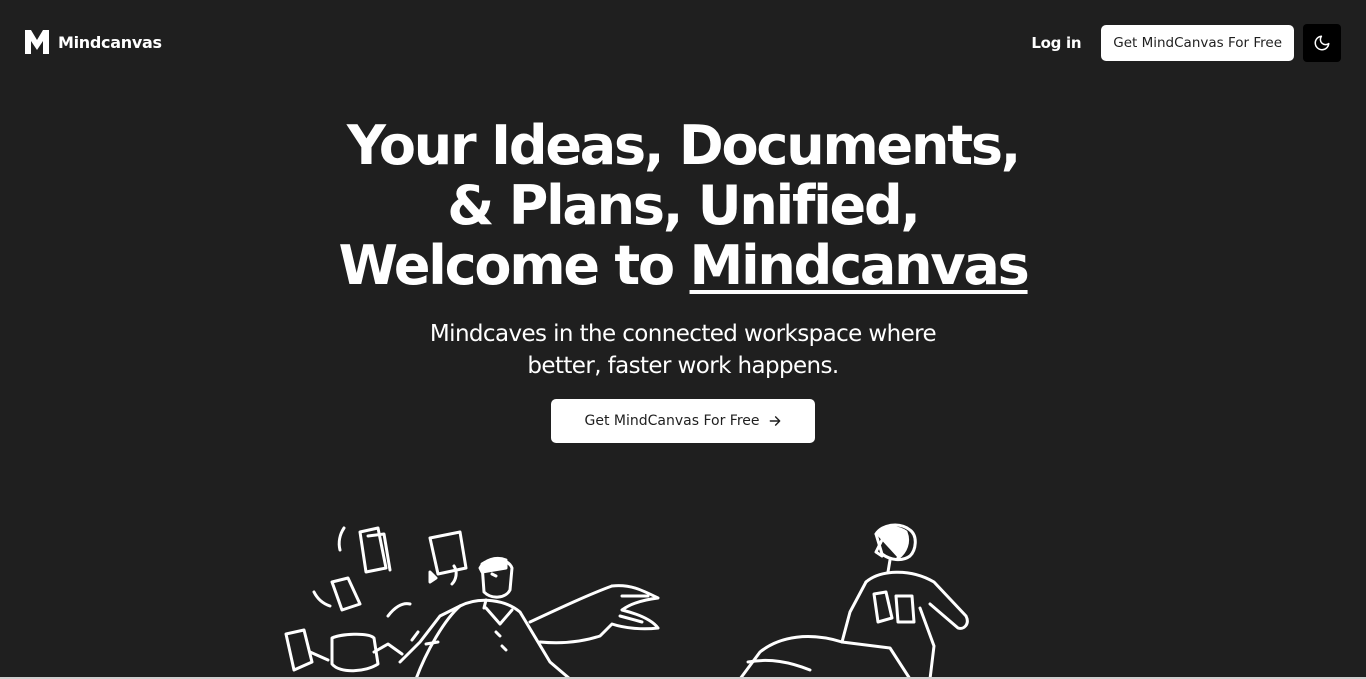  I want to click on hero-subtitle-line-2: better, faster work happens., so click(683, 366).